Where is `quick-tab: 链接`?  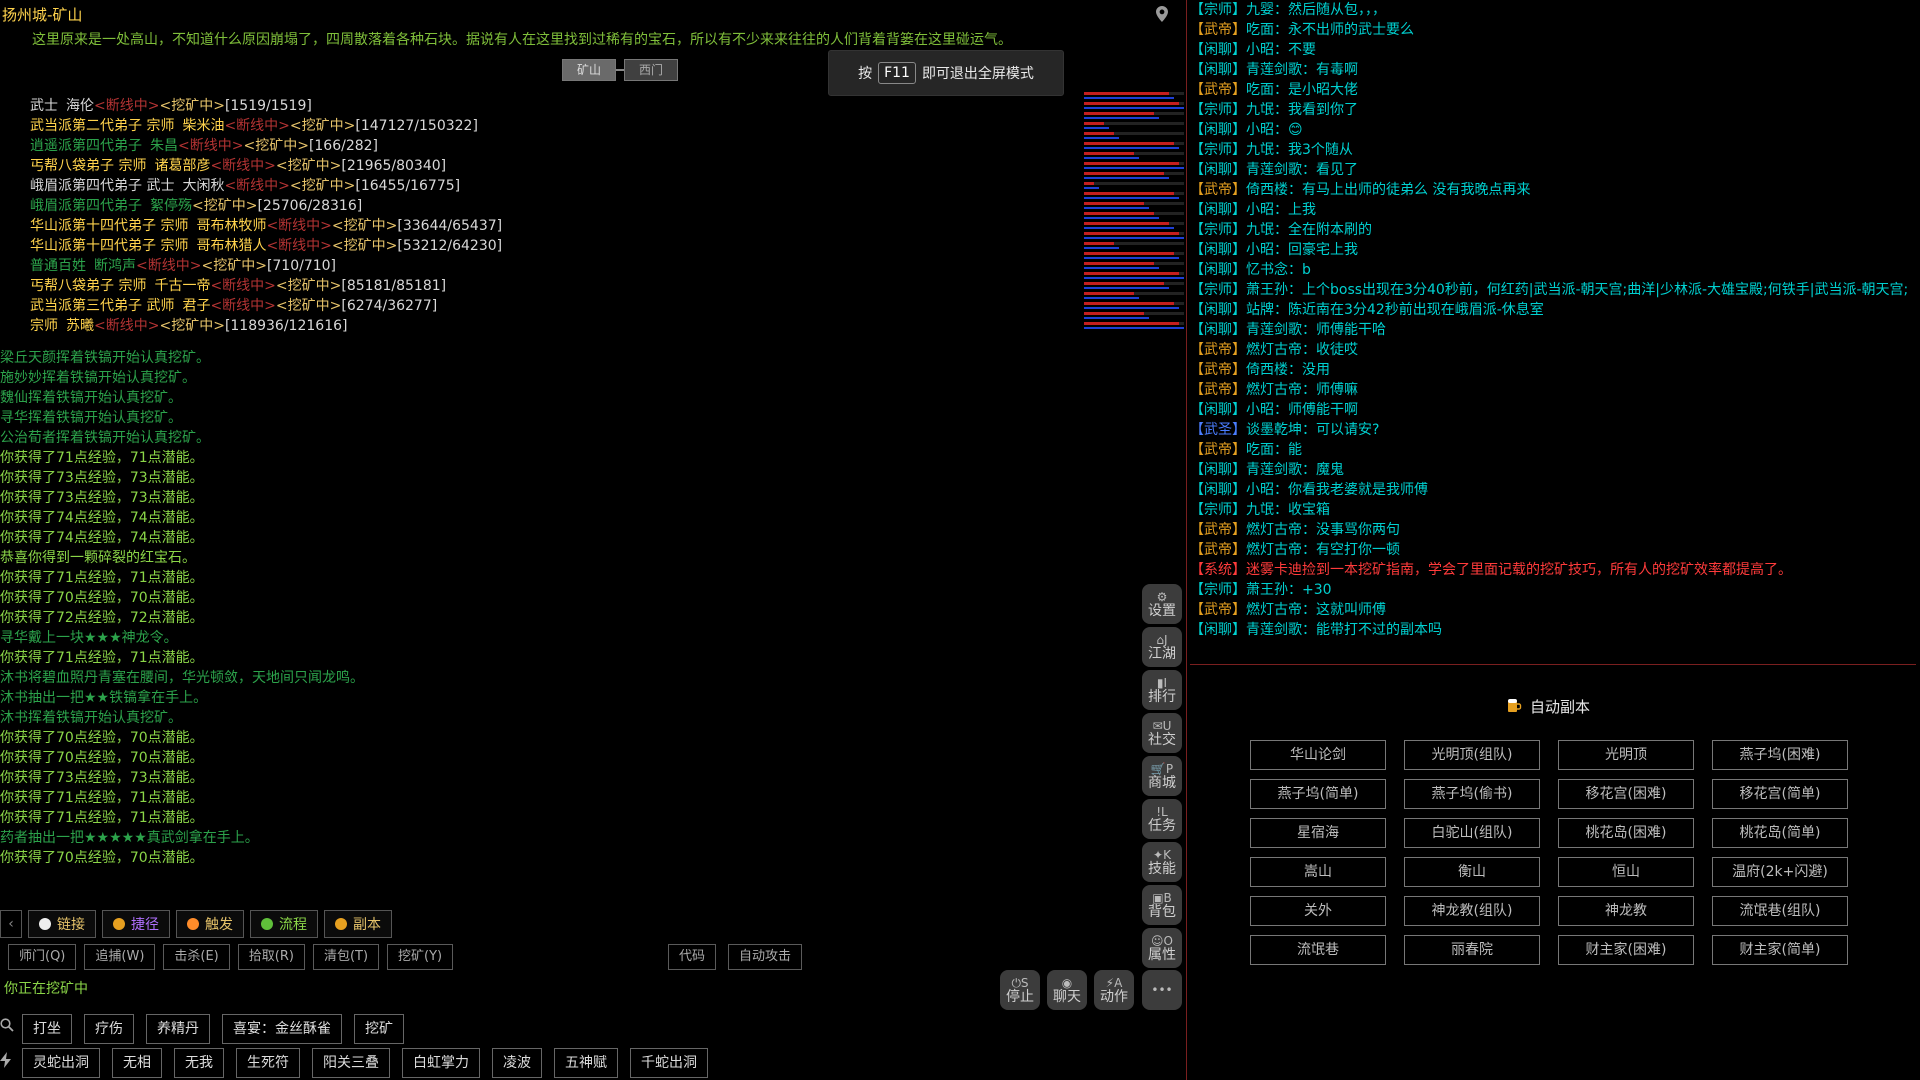 quick-tab: 链接 is located at coordinates (62, 924).